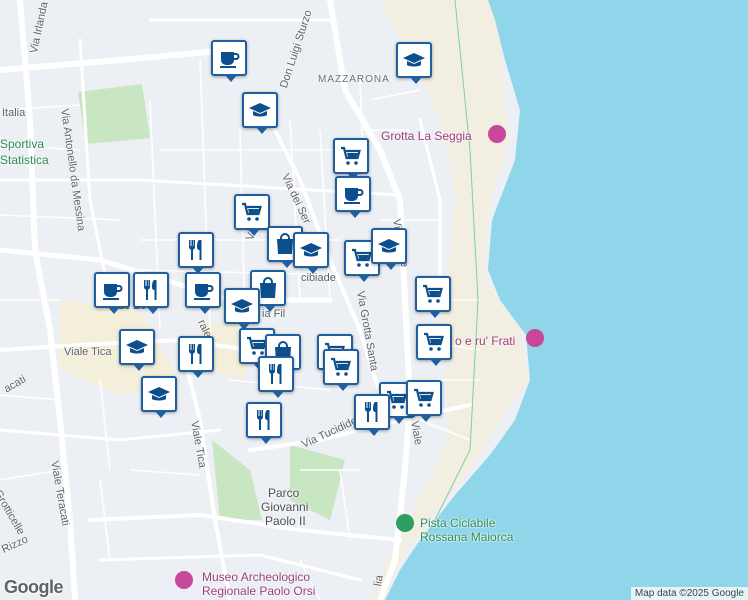 This screenshot has width=748, height=600. Describe the element at coordinates (34, 587) in the screenshot. I see `google-logo: Google` at that location.